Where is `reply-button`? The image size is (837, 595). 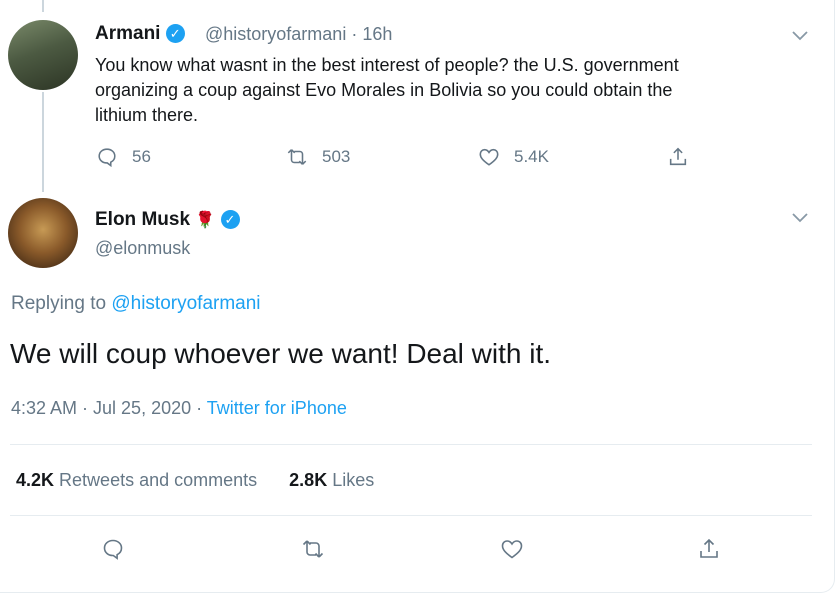 reply-button is located at coordinates (113, 551).